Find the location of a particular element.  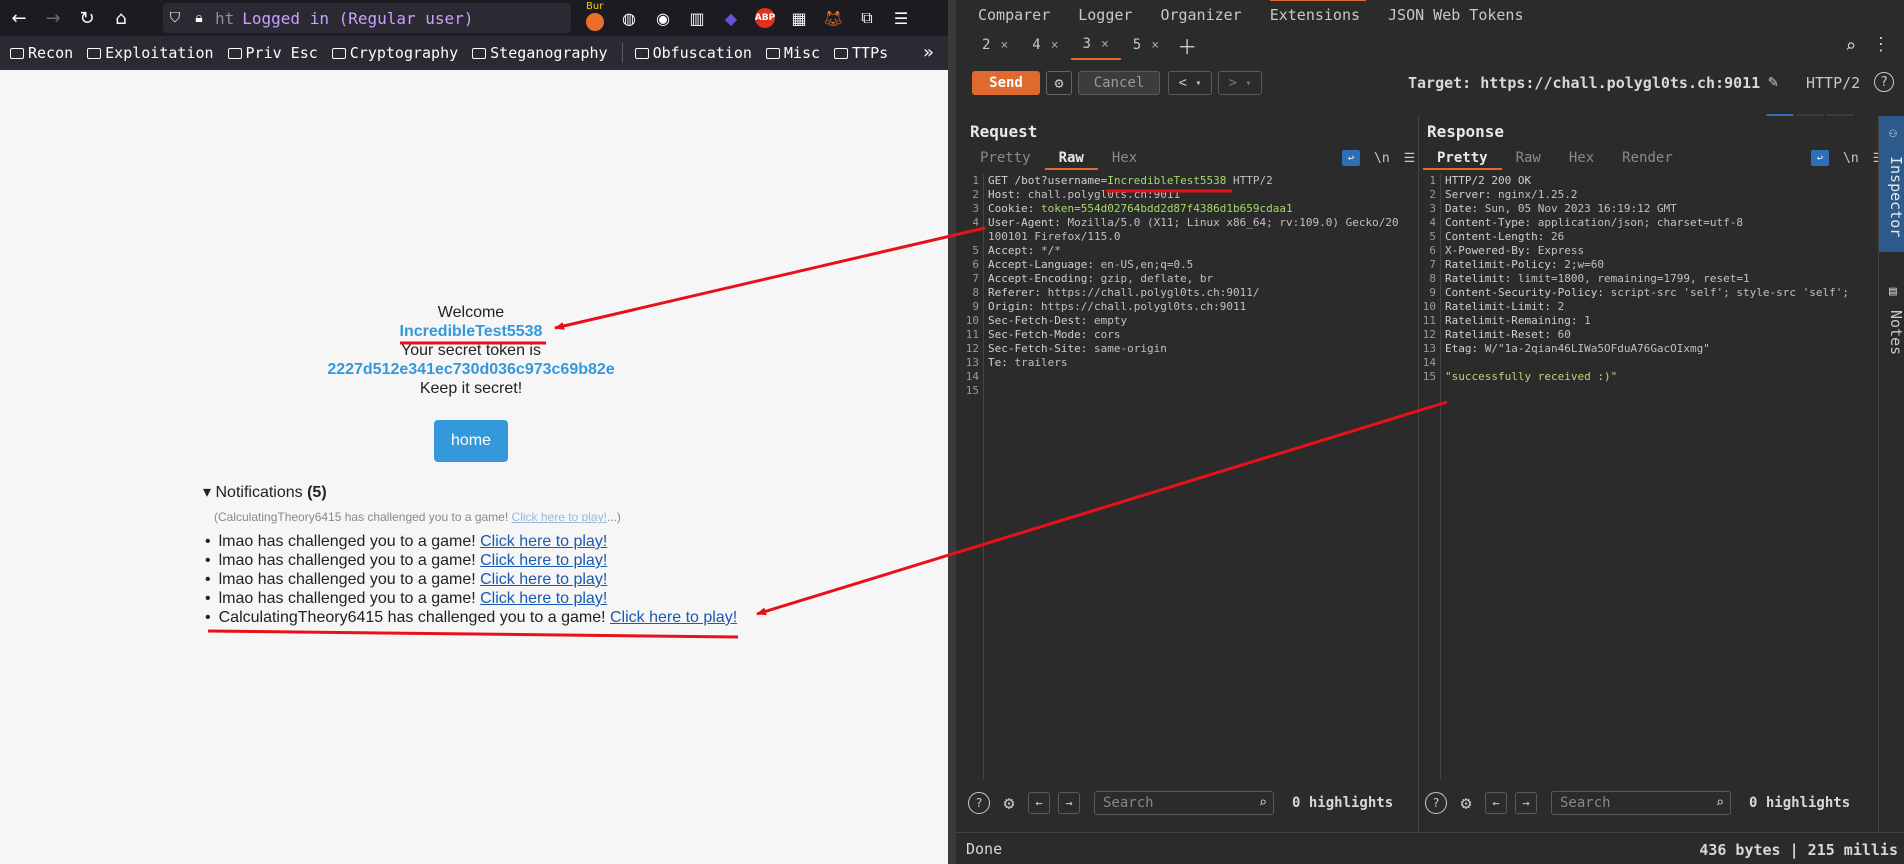

bookmark-folder-obfuscation: Obfuscation is located at coordinates (693, 53).